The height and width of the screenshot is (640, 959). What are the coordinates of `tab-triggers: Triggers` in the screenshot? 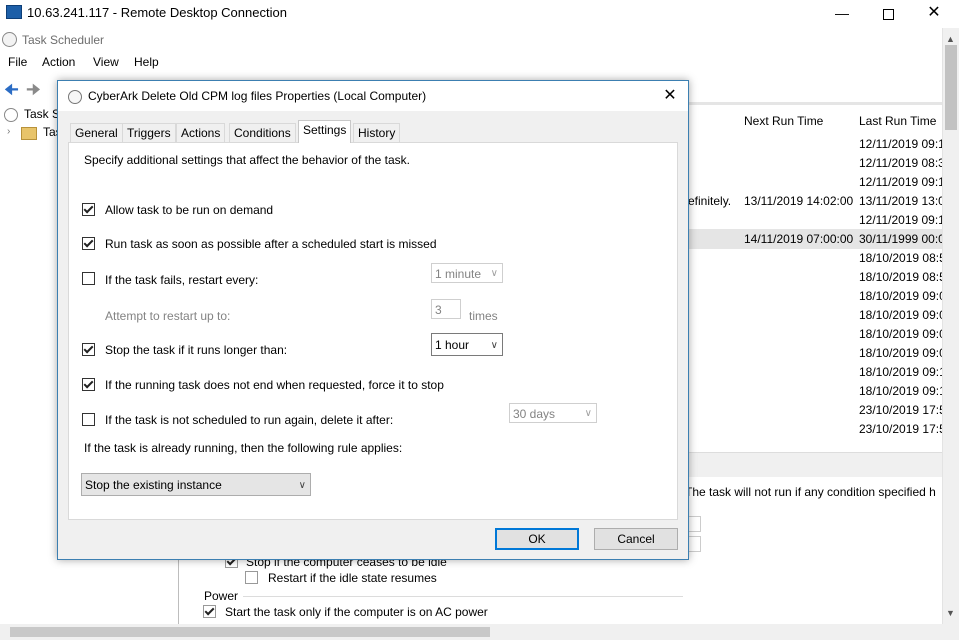 It's located at (149, 133).